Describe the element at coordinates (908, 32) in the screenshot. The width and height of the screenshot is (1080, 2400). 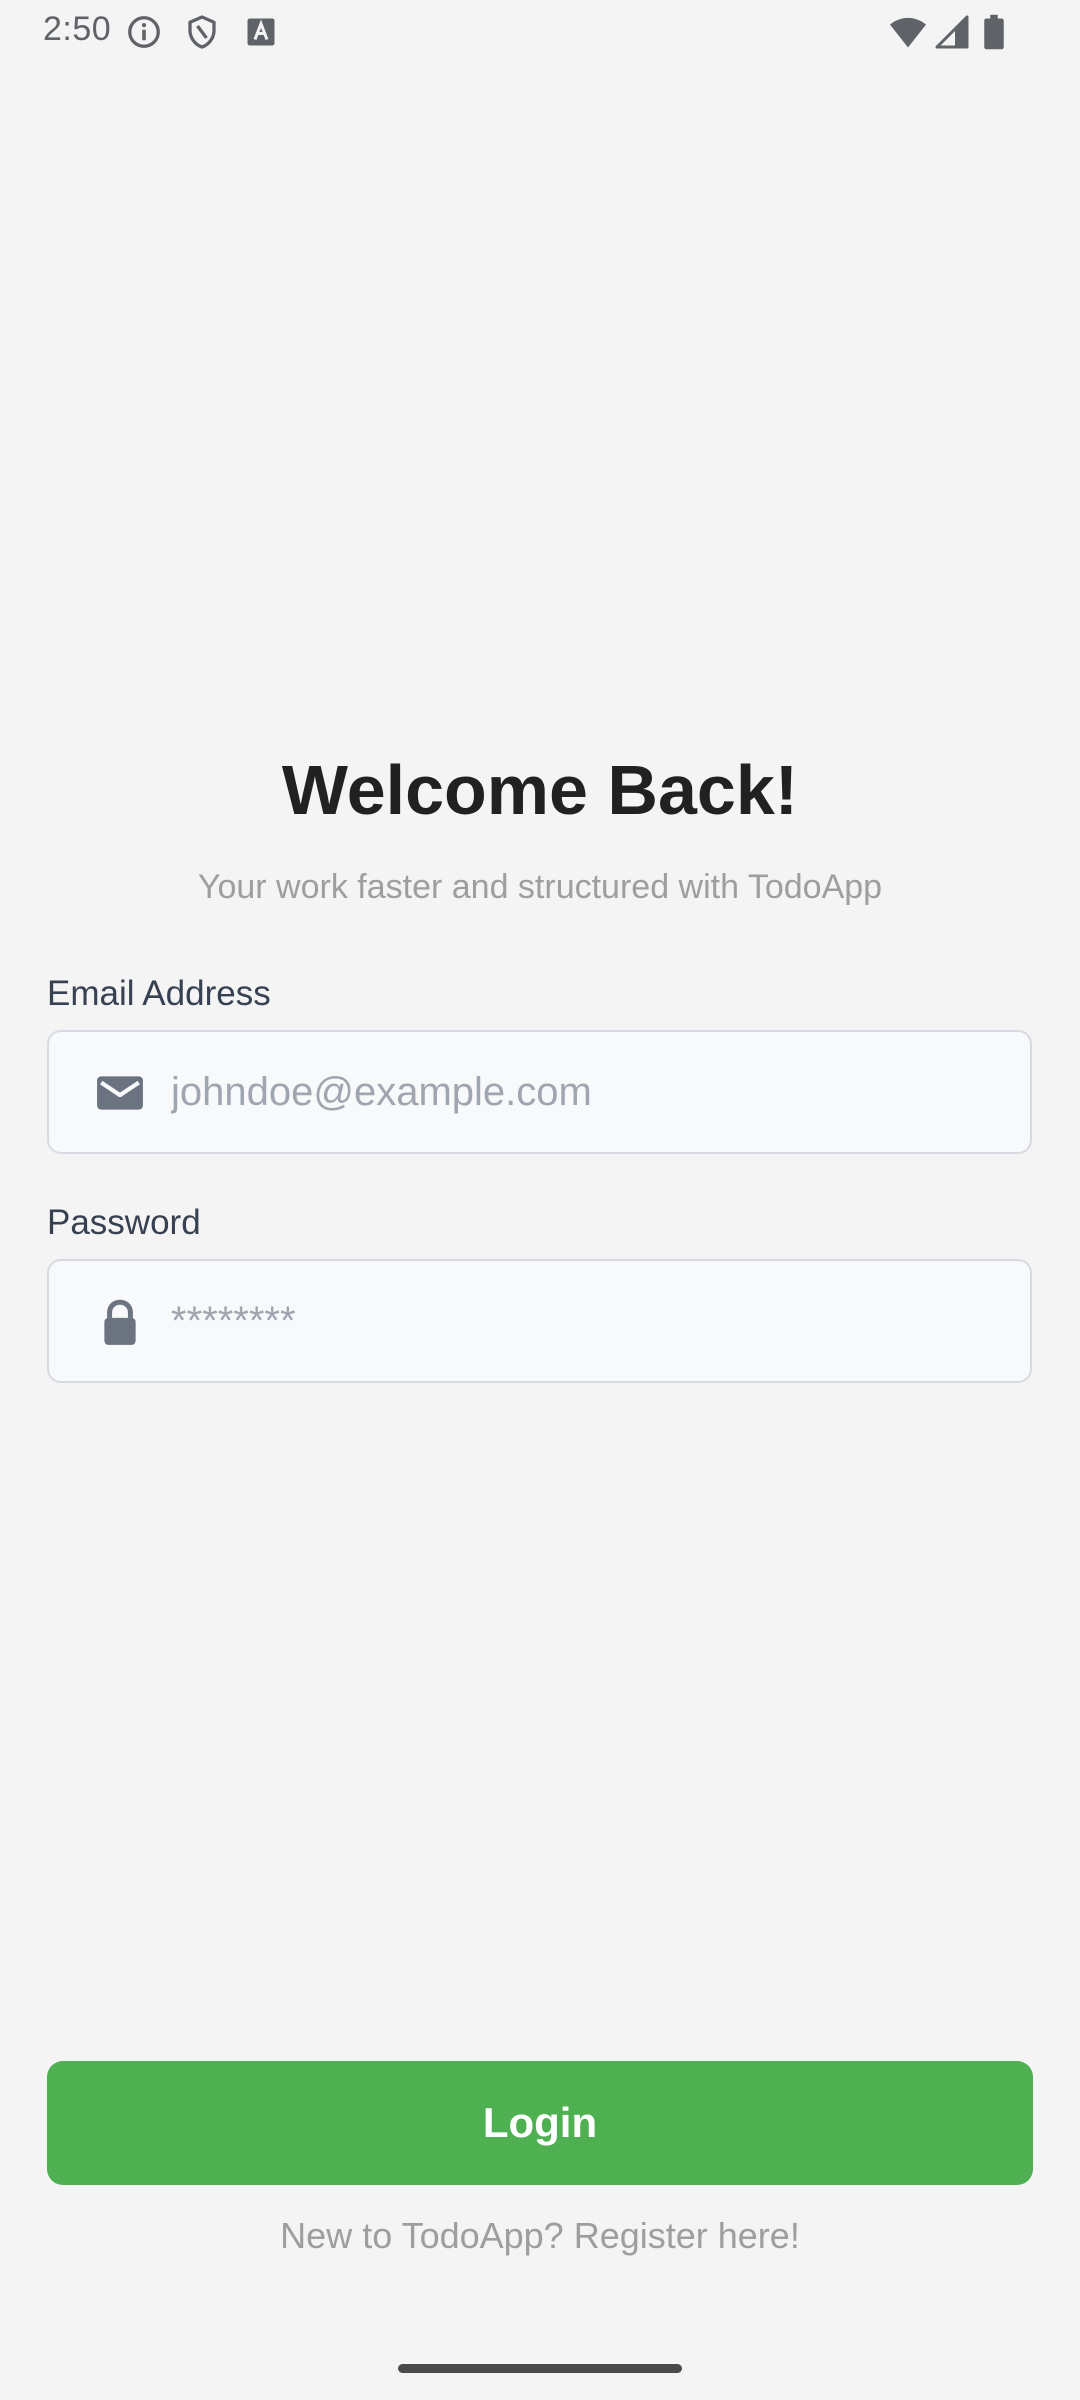
I see `wifi-icon` at that location.